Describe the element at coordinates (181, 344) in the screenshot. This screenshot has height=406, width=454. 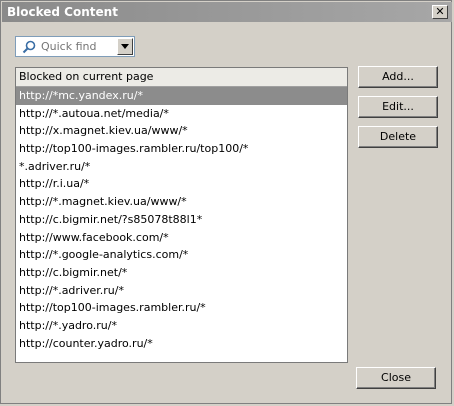
I see `list-item: http://counter.yadro.ru/*` at that location.